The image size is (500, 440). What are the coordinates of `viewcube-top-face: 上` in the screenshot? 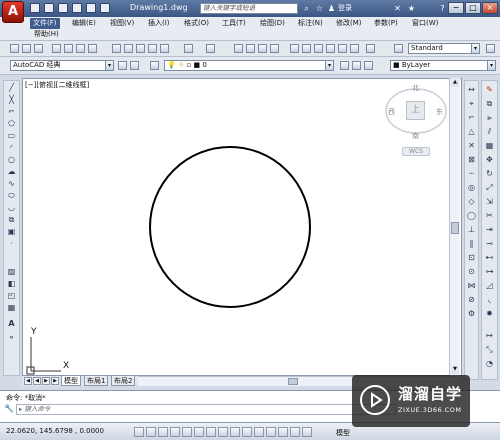 It's located at (415, 110).